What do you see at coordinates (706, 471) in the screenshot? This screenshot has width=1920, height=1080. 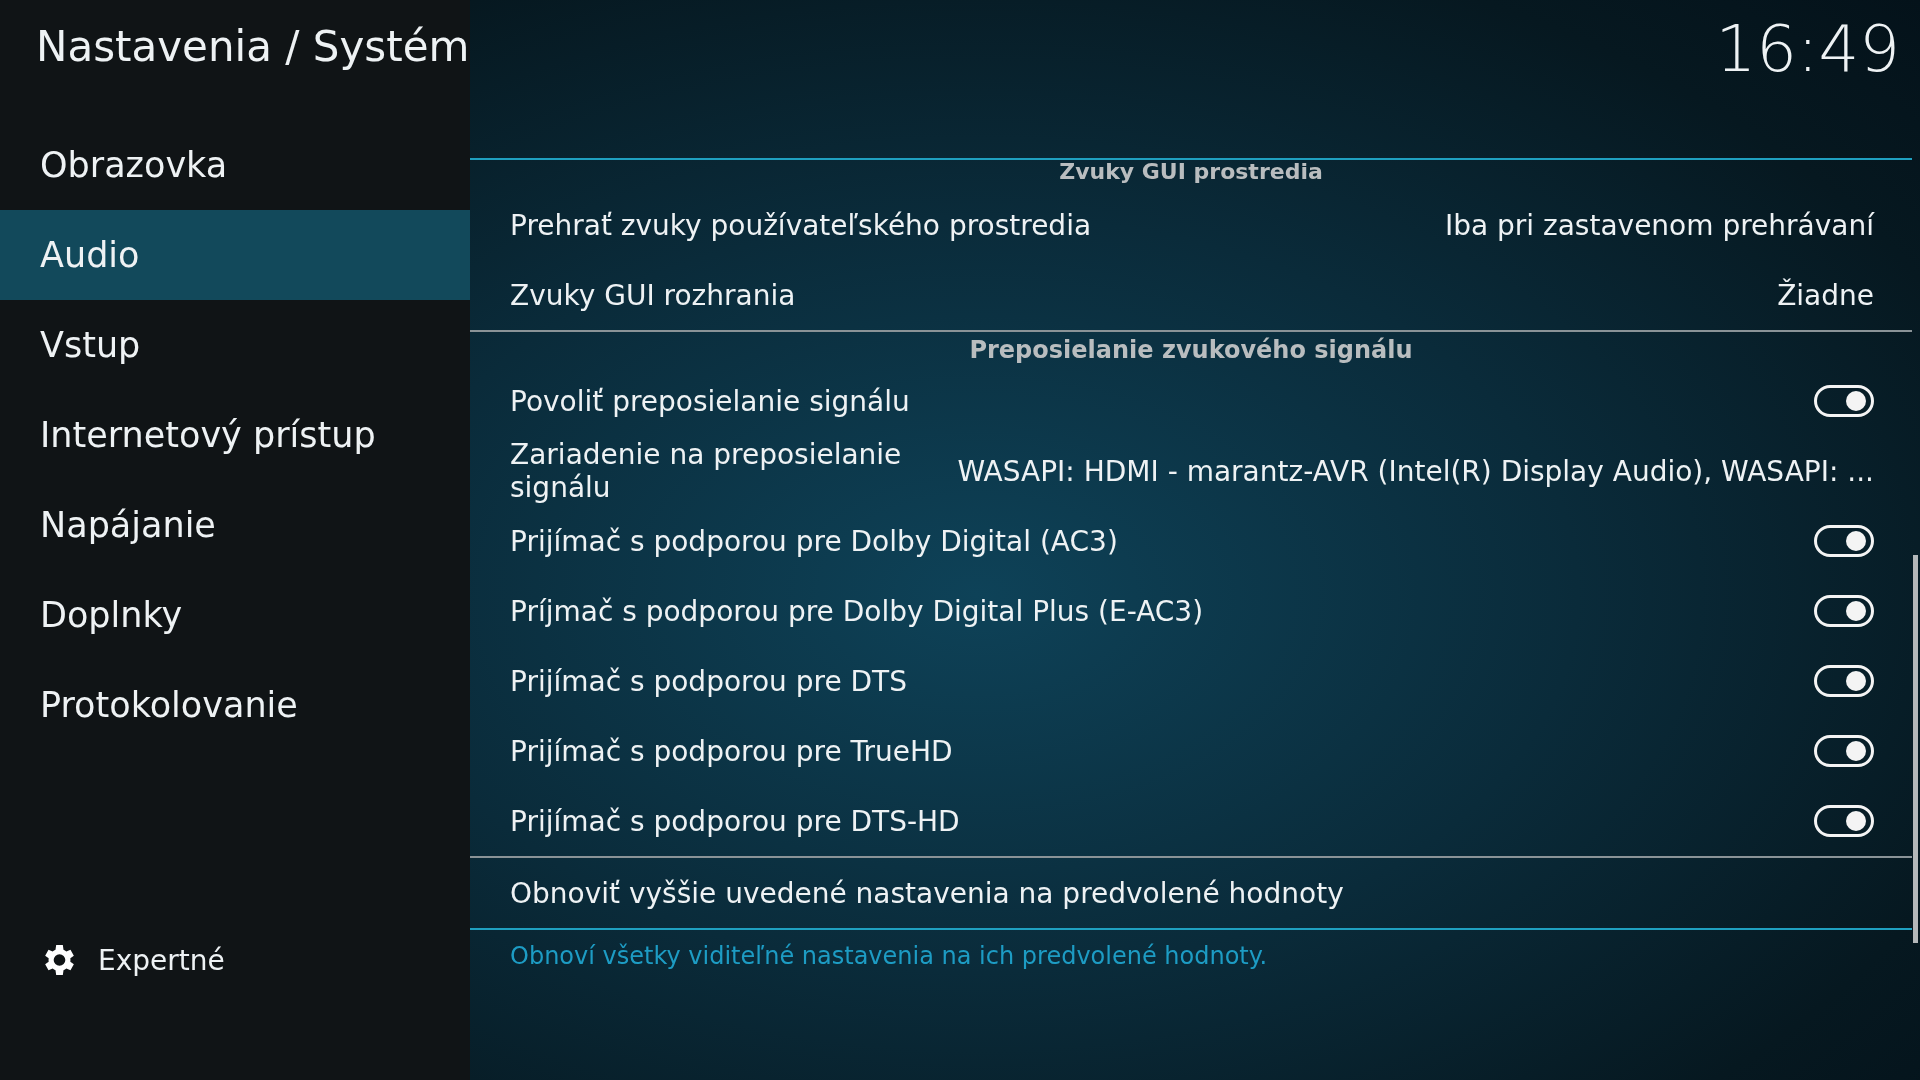 I see `setting-label: Zariadenie na preposielanie signálu` at bounding box center [706, 471].